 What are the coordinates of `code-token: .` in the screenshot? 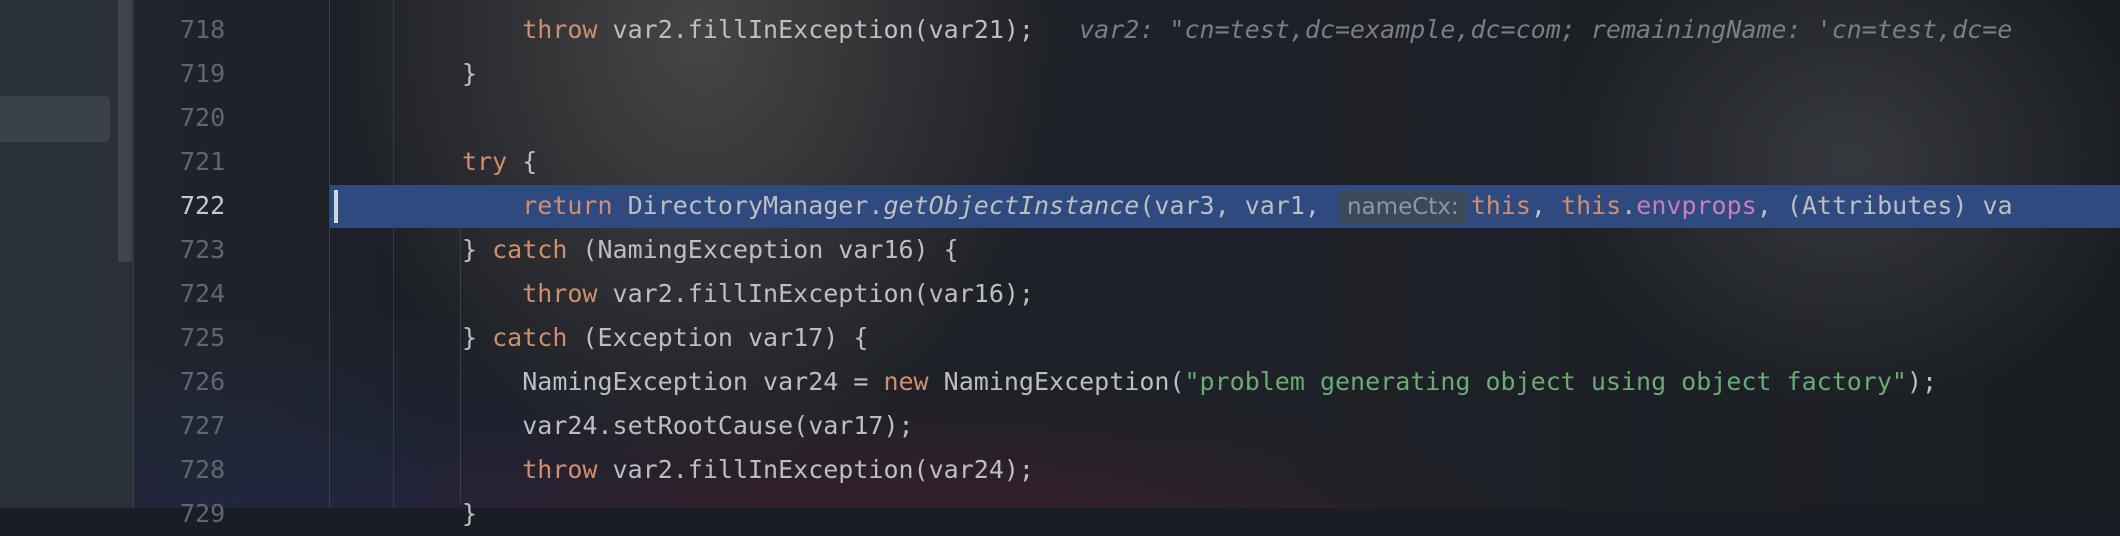 It's located at (1629, 205).